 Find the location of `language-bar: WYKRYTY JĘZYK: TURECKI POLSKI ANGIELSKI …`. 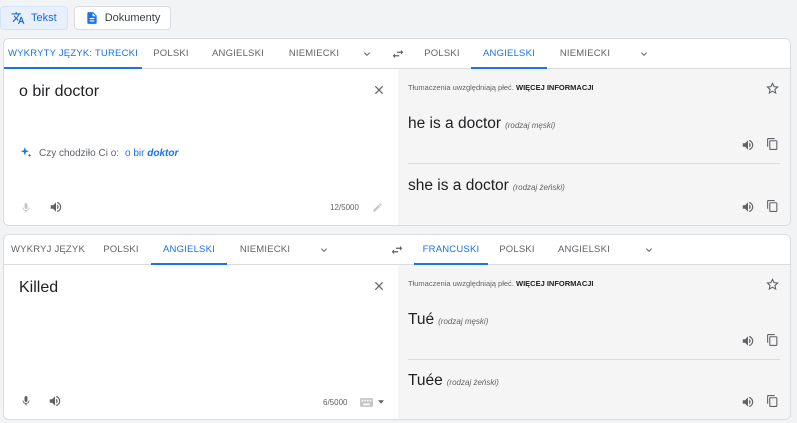

language-bar: WYKRYTY JĘZYK: TURECKI POLSKI ANGIELSKI … is located at coordinates (397, 54).